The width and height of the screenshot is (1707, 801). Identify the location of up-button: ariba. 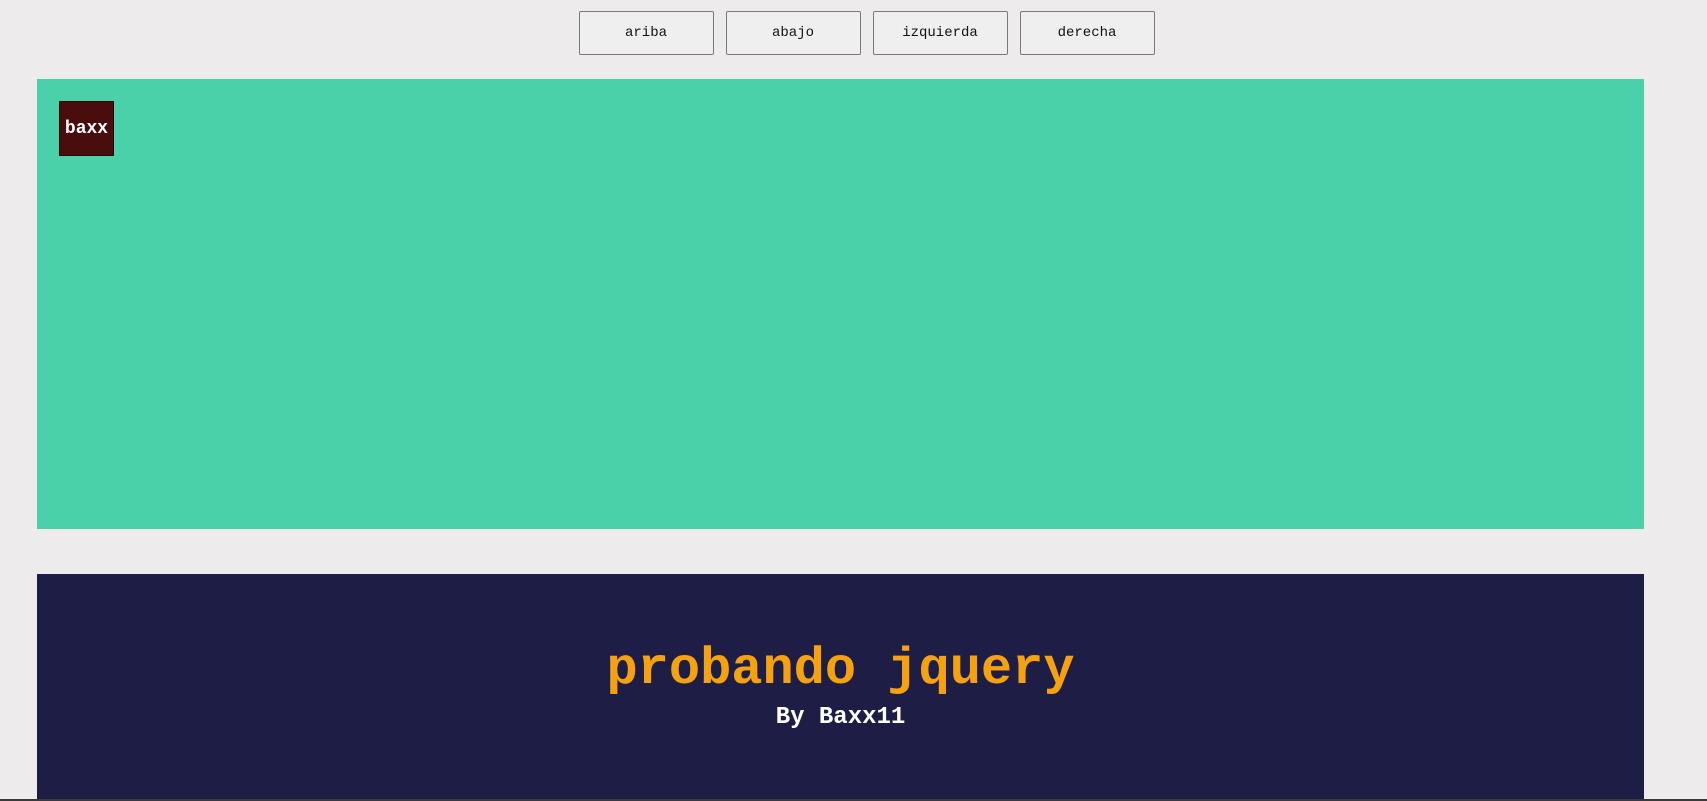
(646, 33).